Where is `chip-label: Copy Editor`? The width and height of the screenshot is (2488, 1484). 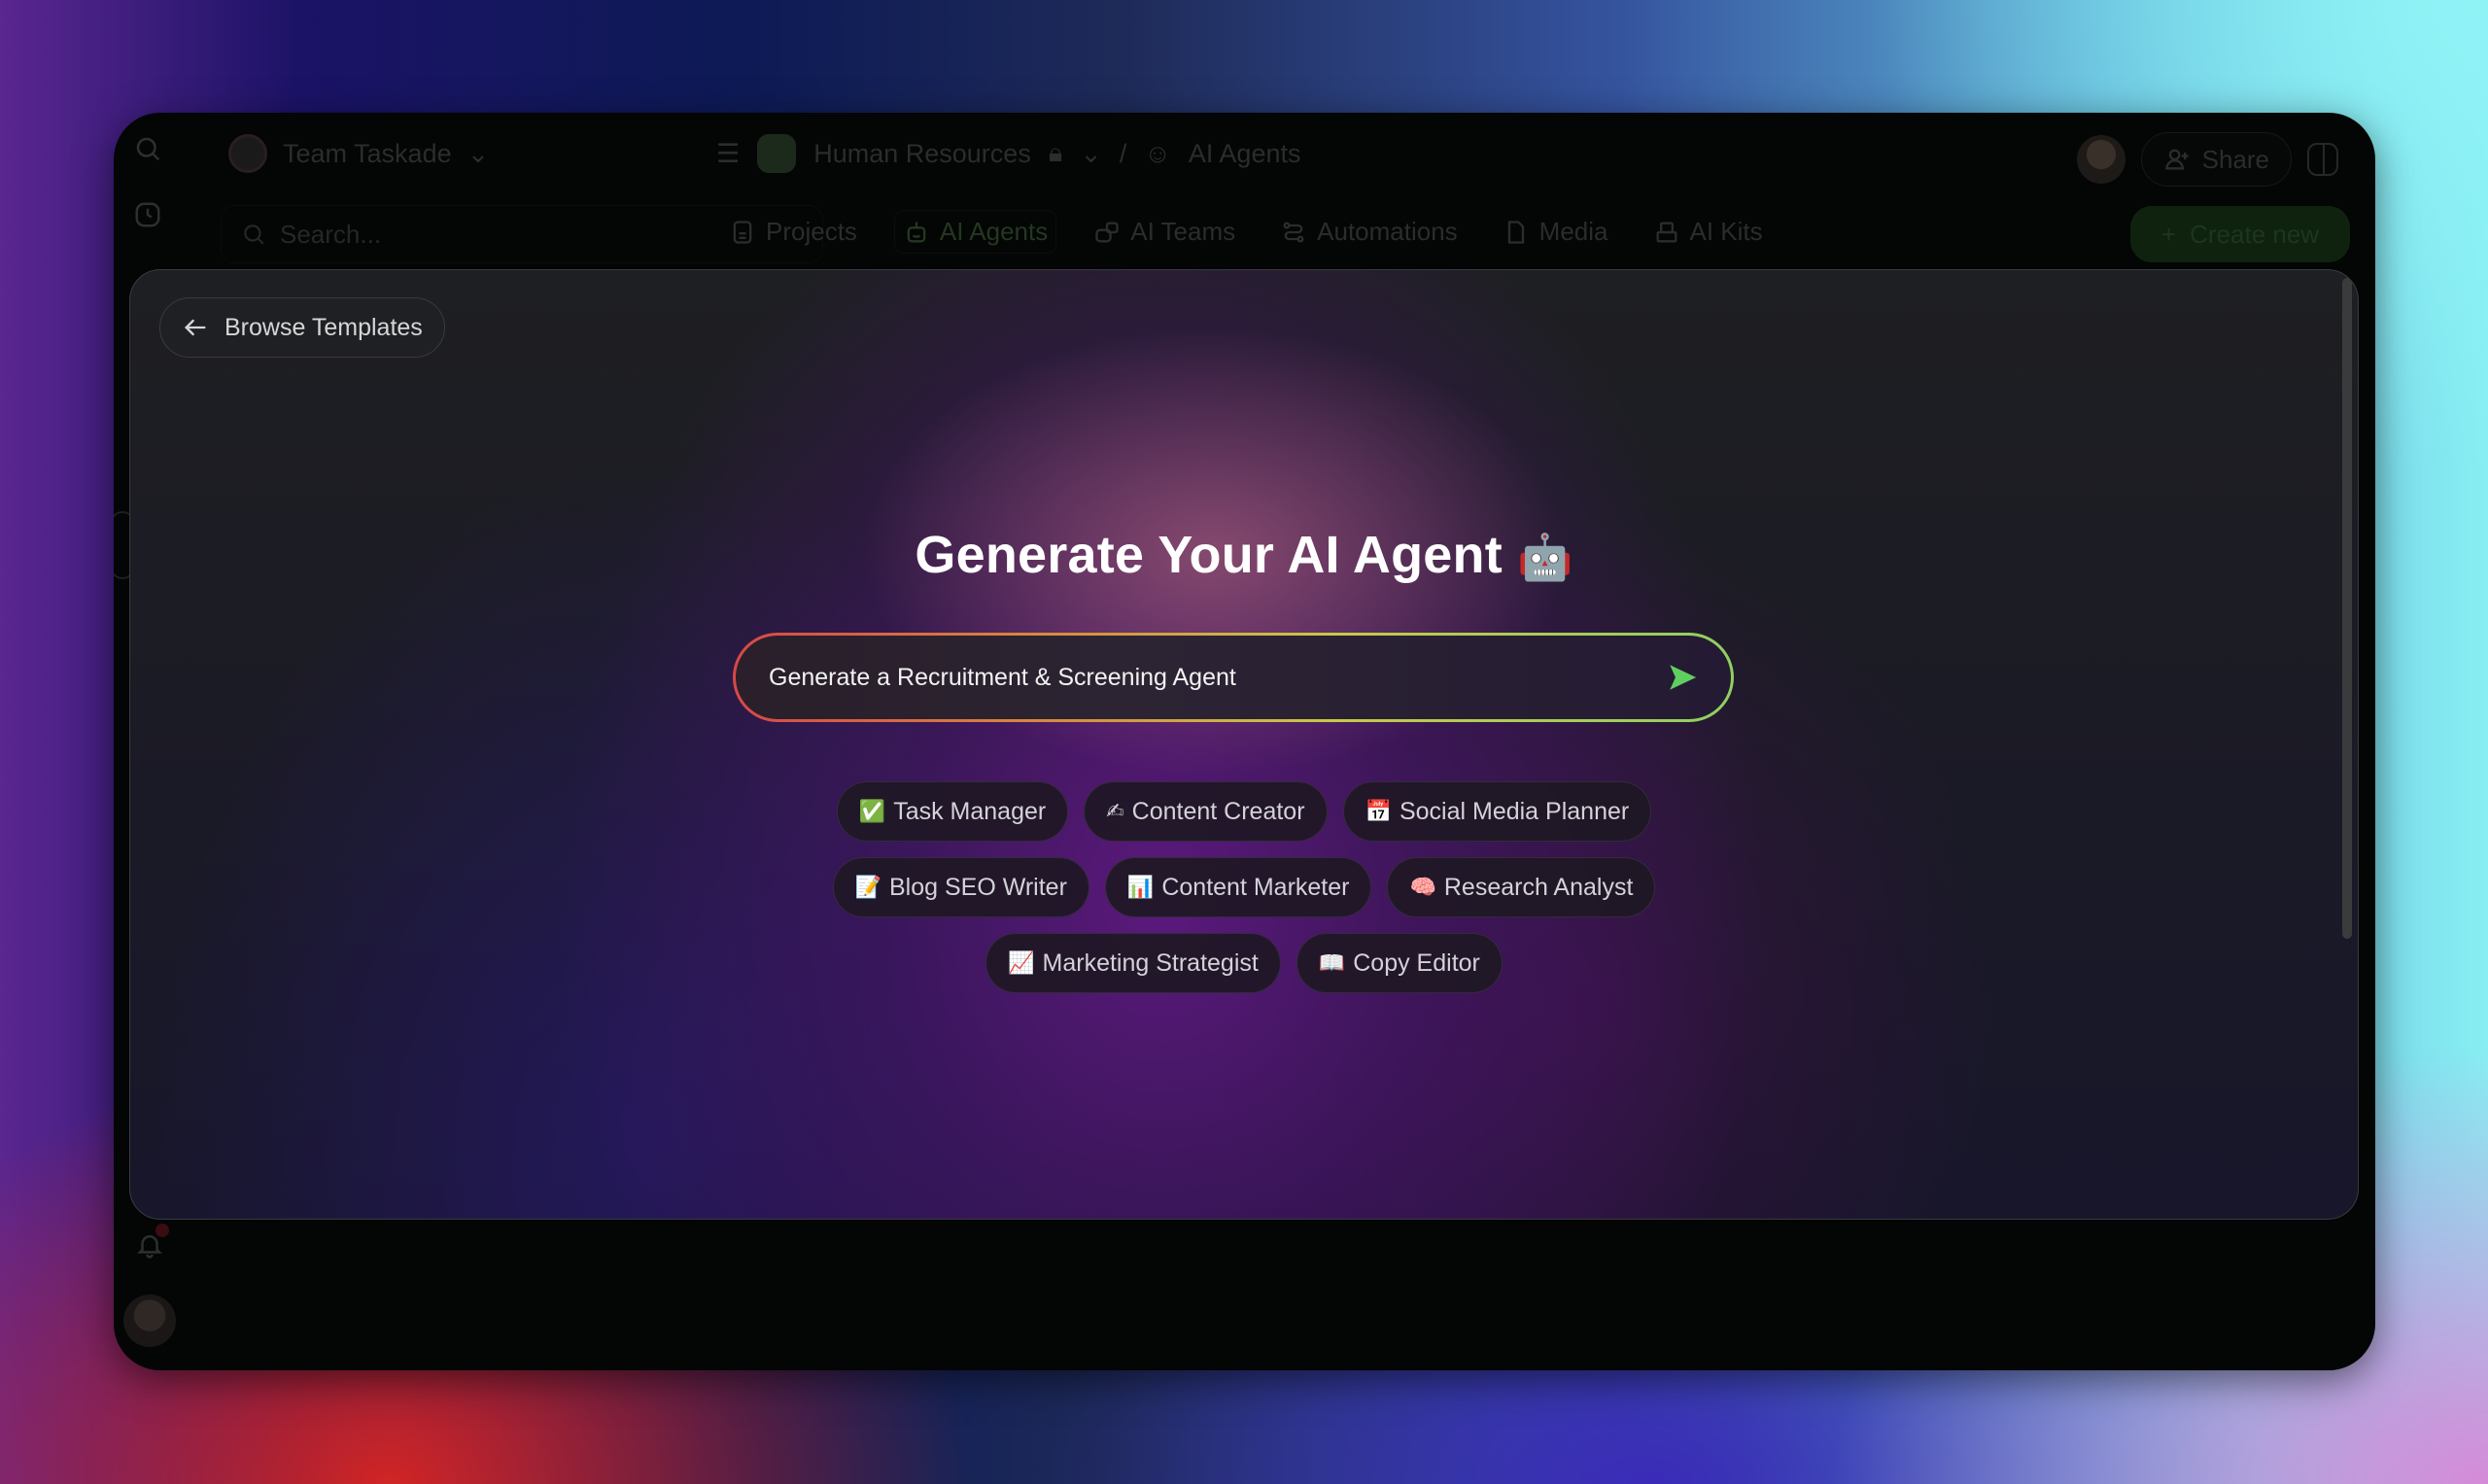
chip-label: Copy Editor is located at coordinates (1416, 963).